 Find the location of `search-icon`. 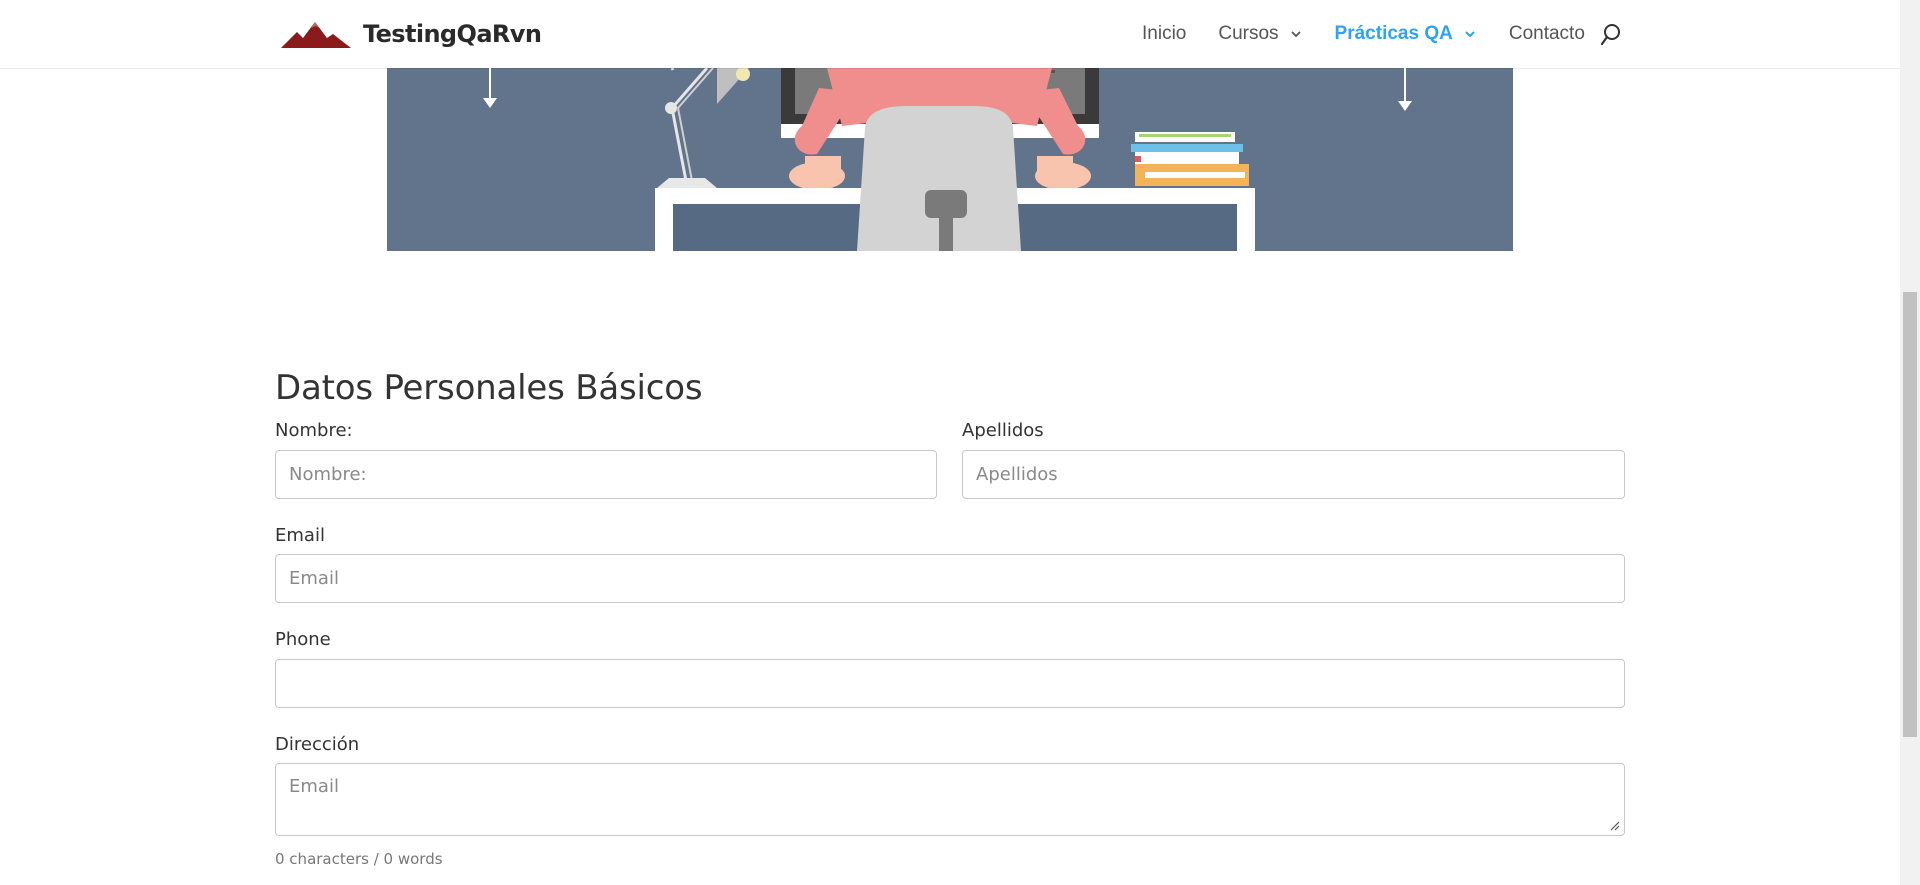

search-icon is located at coordinates (1611, 35).